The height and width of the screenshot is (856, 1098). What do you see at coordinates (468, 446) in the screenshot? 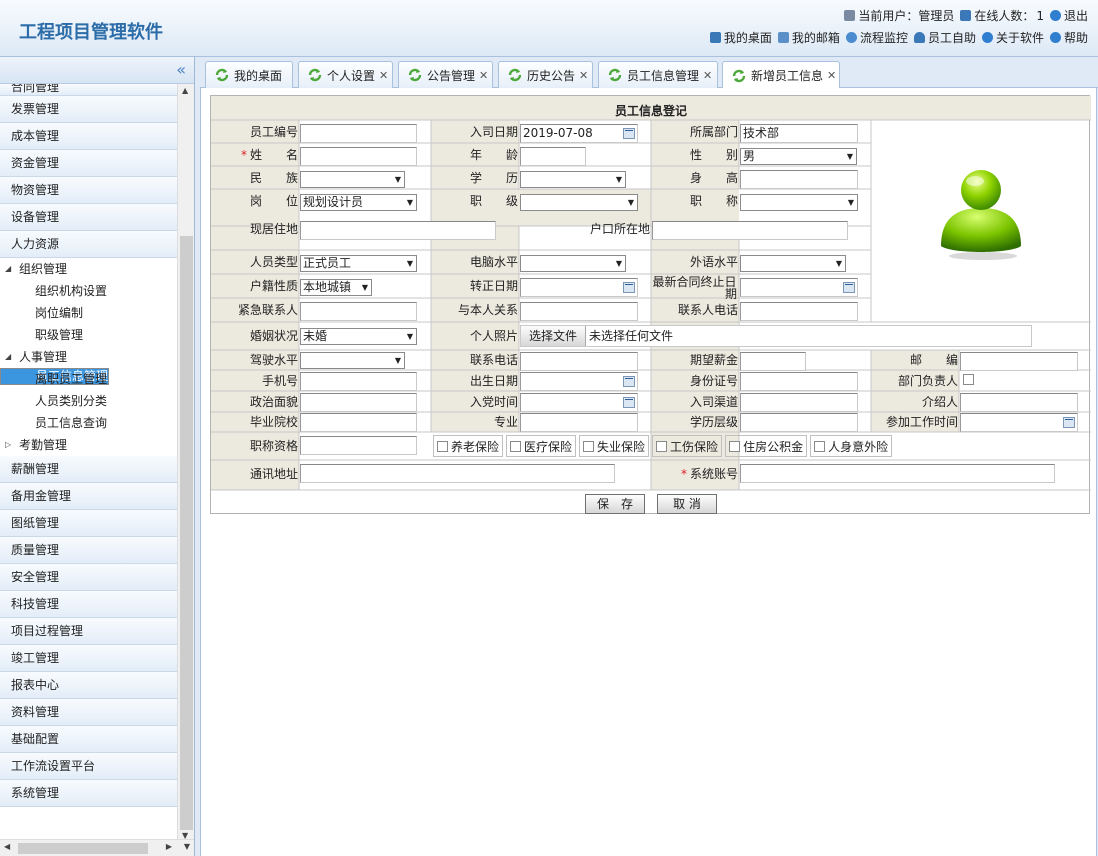
I see `insurance-pension: 养老保险` at bounding box center [468, 446].